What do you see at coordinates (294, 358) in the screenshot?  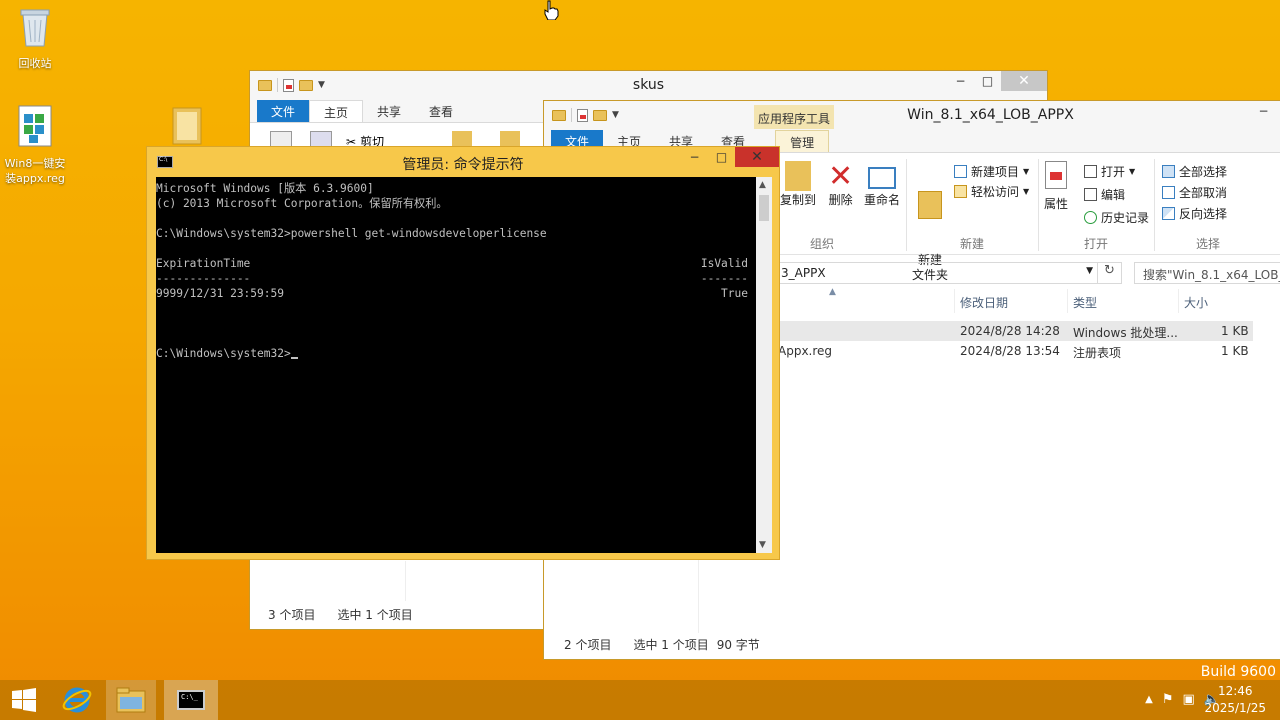 I see `text-cursor` at bounding box center [294, 358].